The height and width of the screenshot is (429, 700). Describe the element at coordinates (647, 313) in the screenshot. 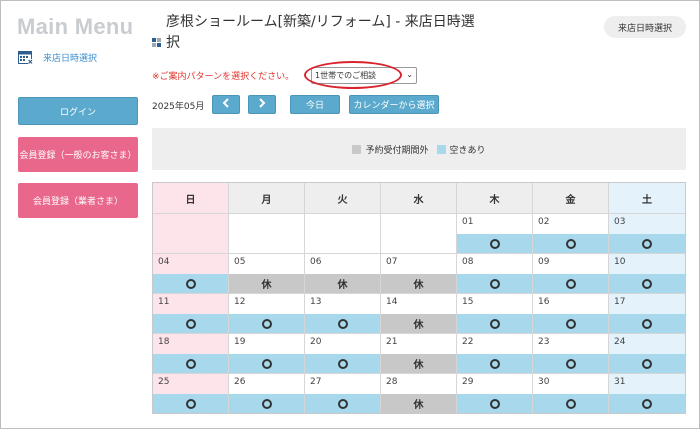

I see `day-cell: 17` at that location.